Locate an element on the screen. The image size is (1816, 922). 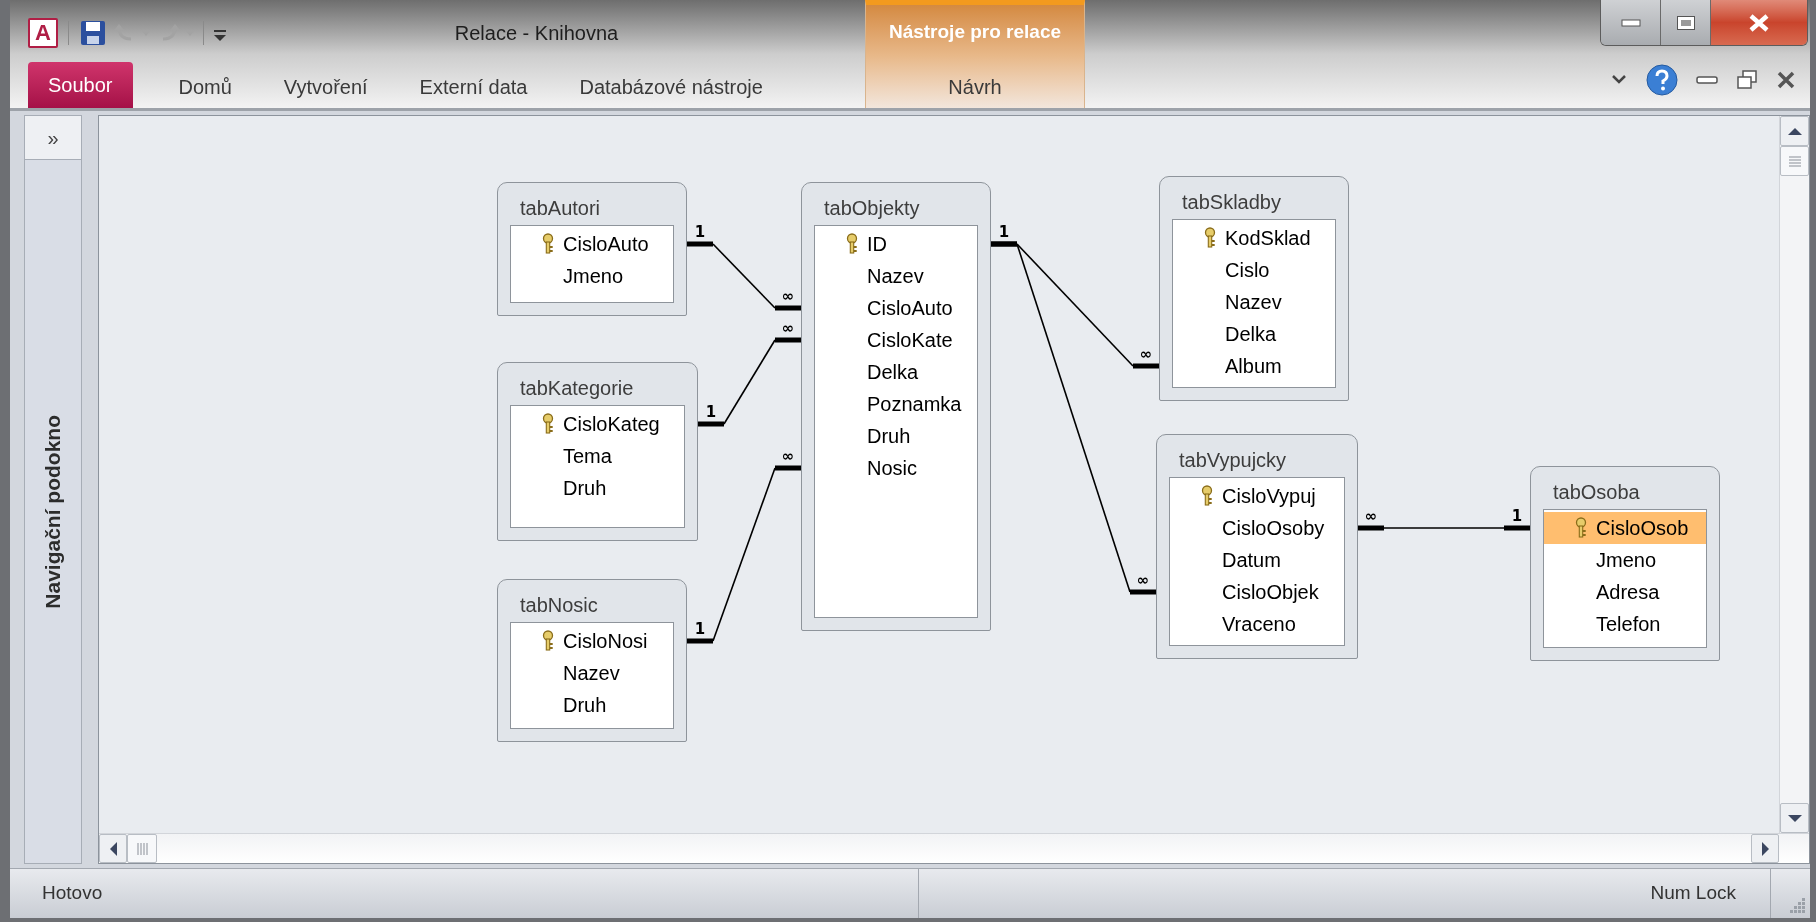
file-tab: Soubor is located at coordinates (80, 85).